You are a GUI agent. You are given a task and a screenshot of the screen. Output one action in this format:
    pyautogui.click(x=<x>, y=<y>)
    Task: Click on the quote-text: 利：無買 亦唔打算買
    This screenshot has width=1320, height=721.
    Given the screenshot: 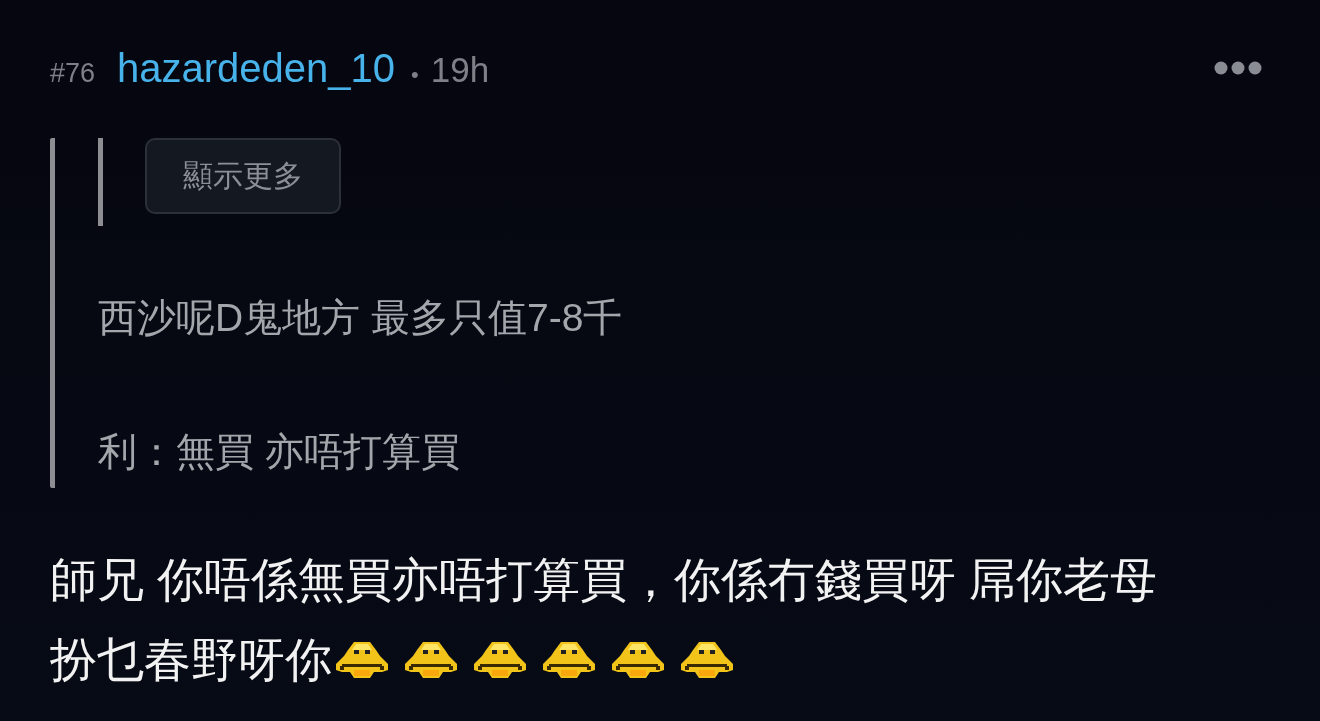 What is the action you would take?
    pyautogui.click(x=279, y=452)
    